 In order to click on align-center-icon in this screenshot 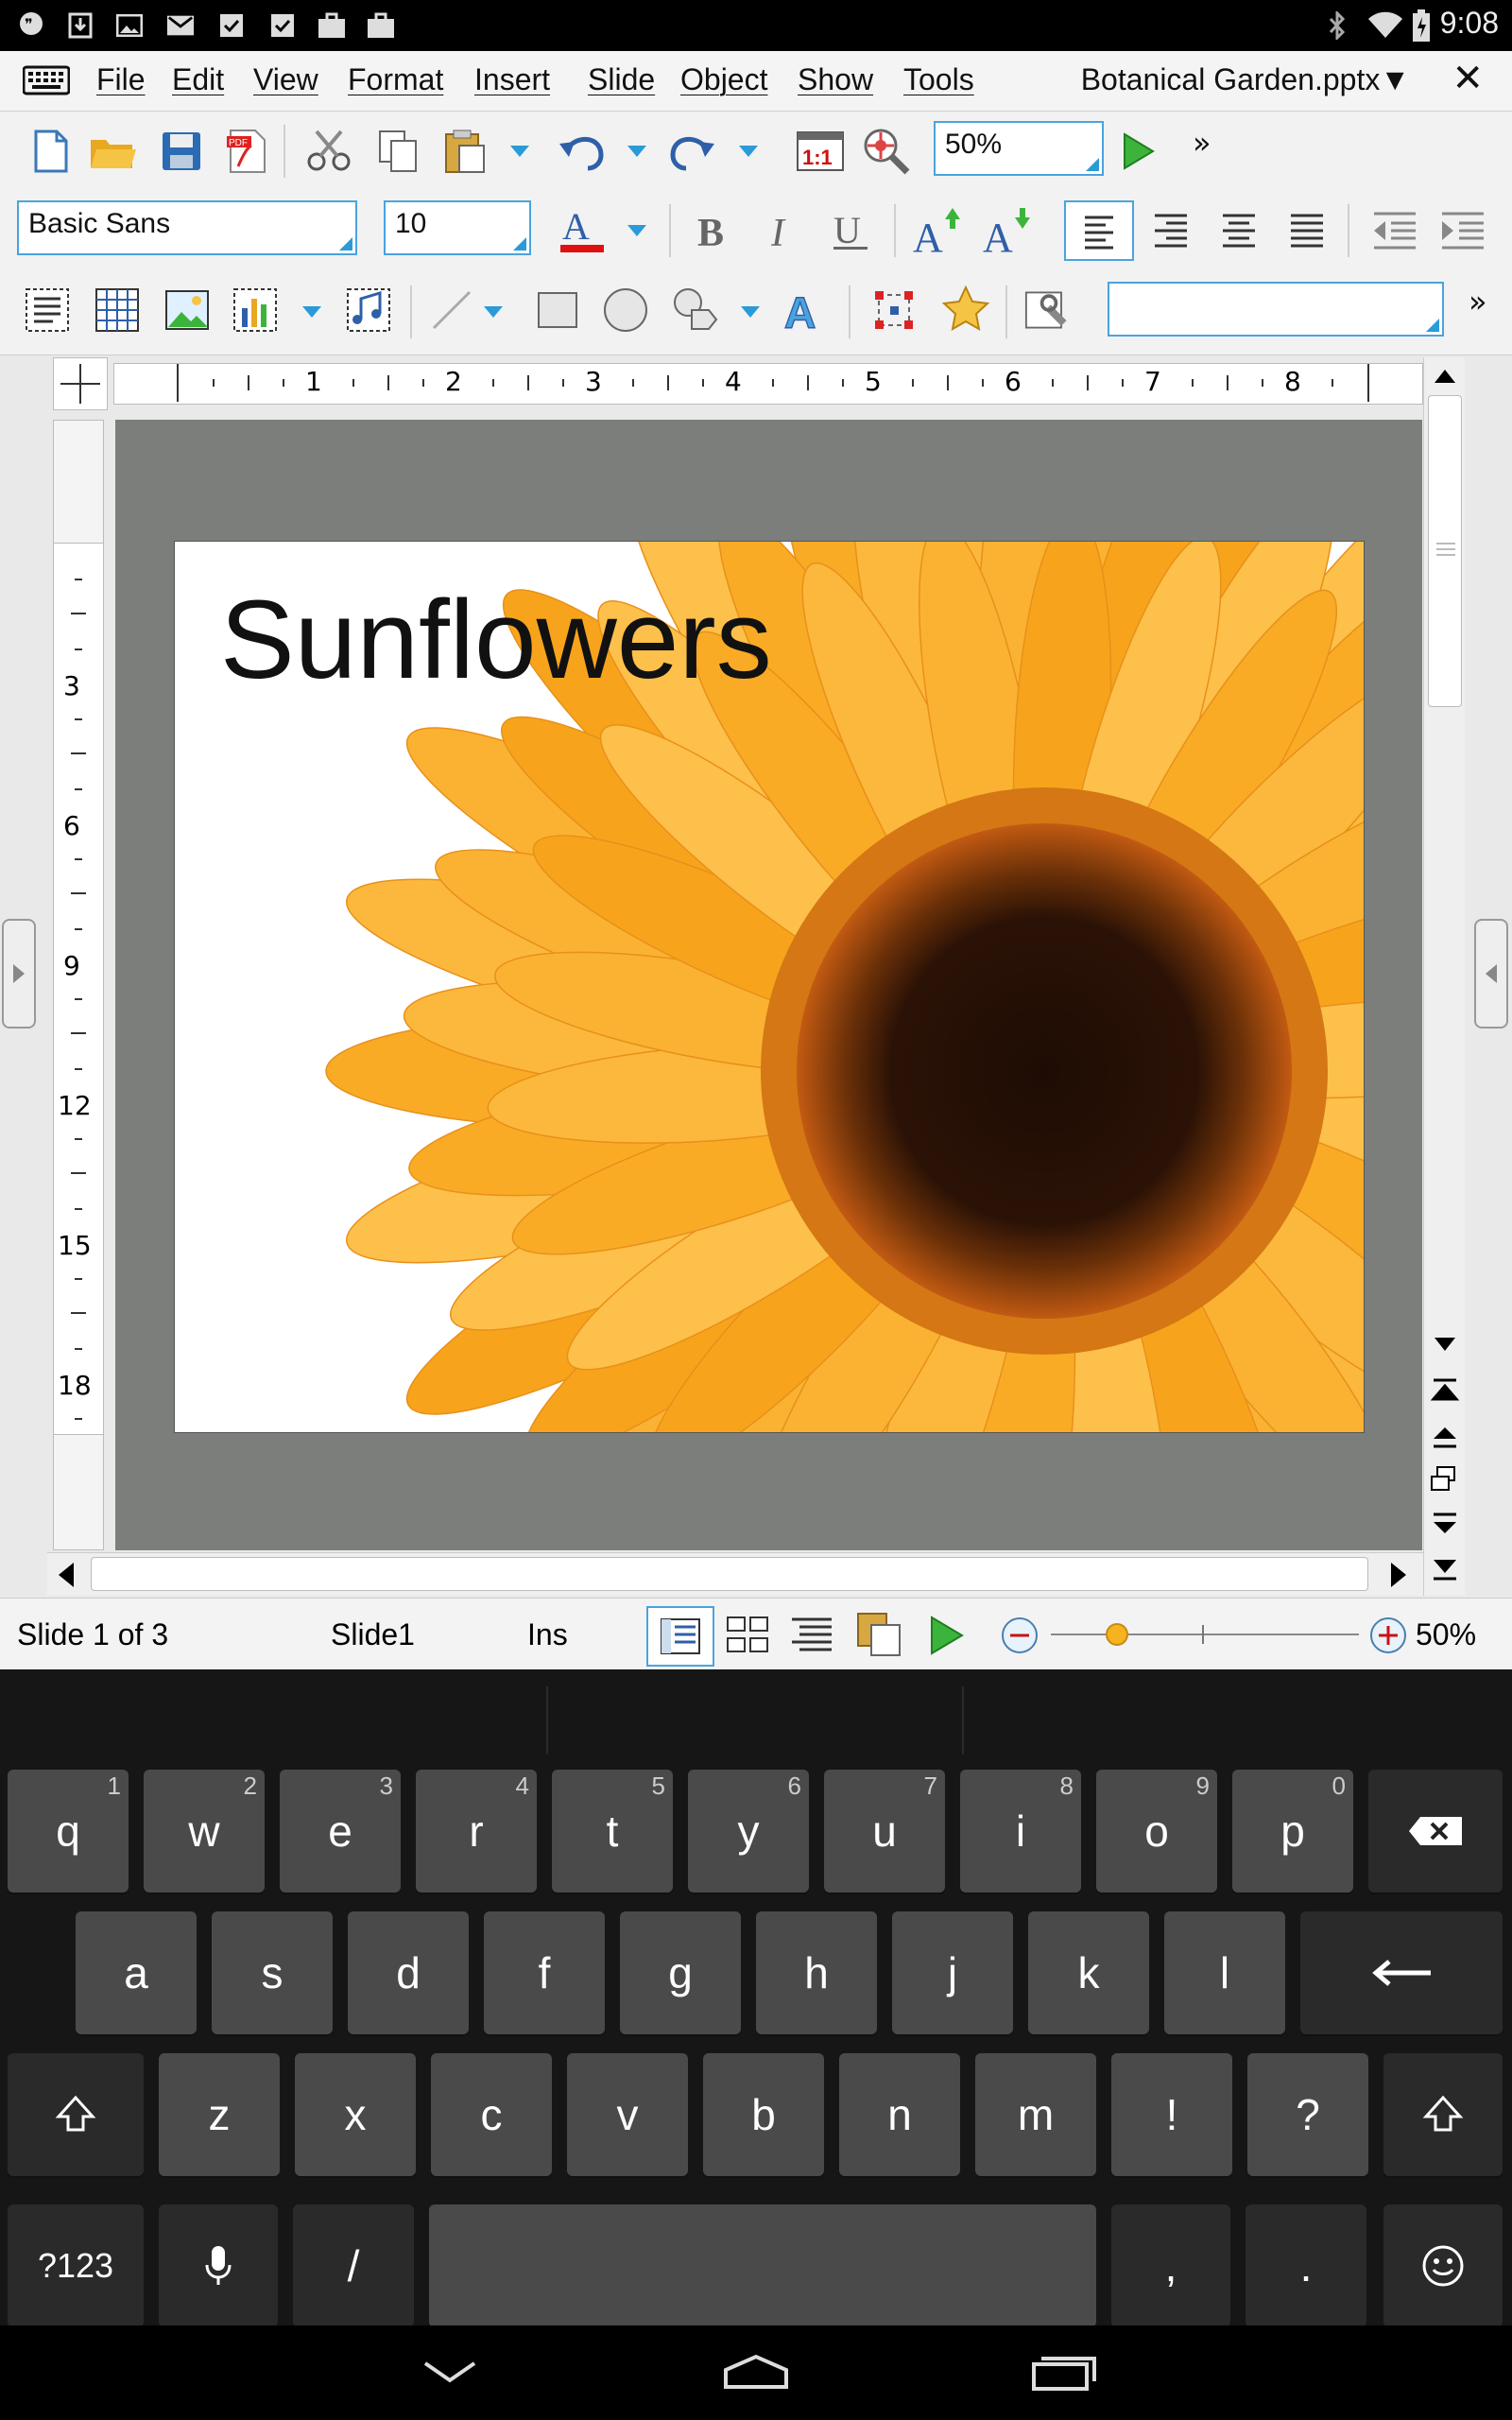, I will do `click(1238, 230)`.